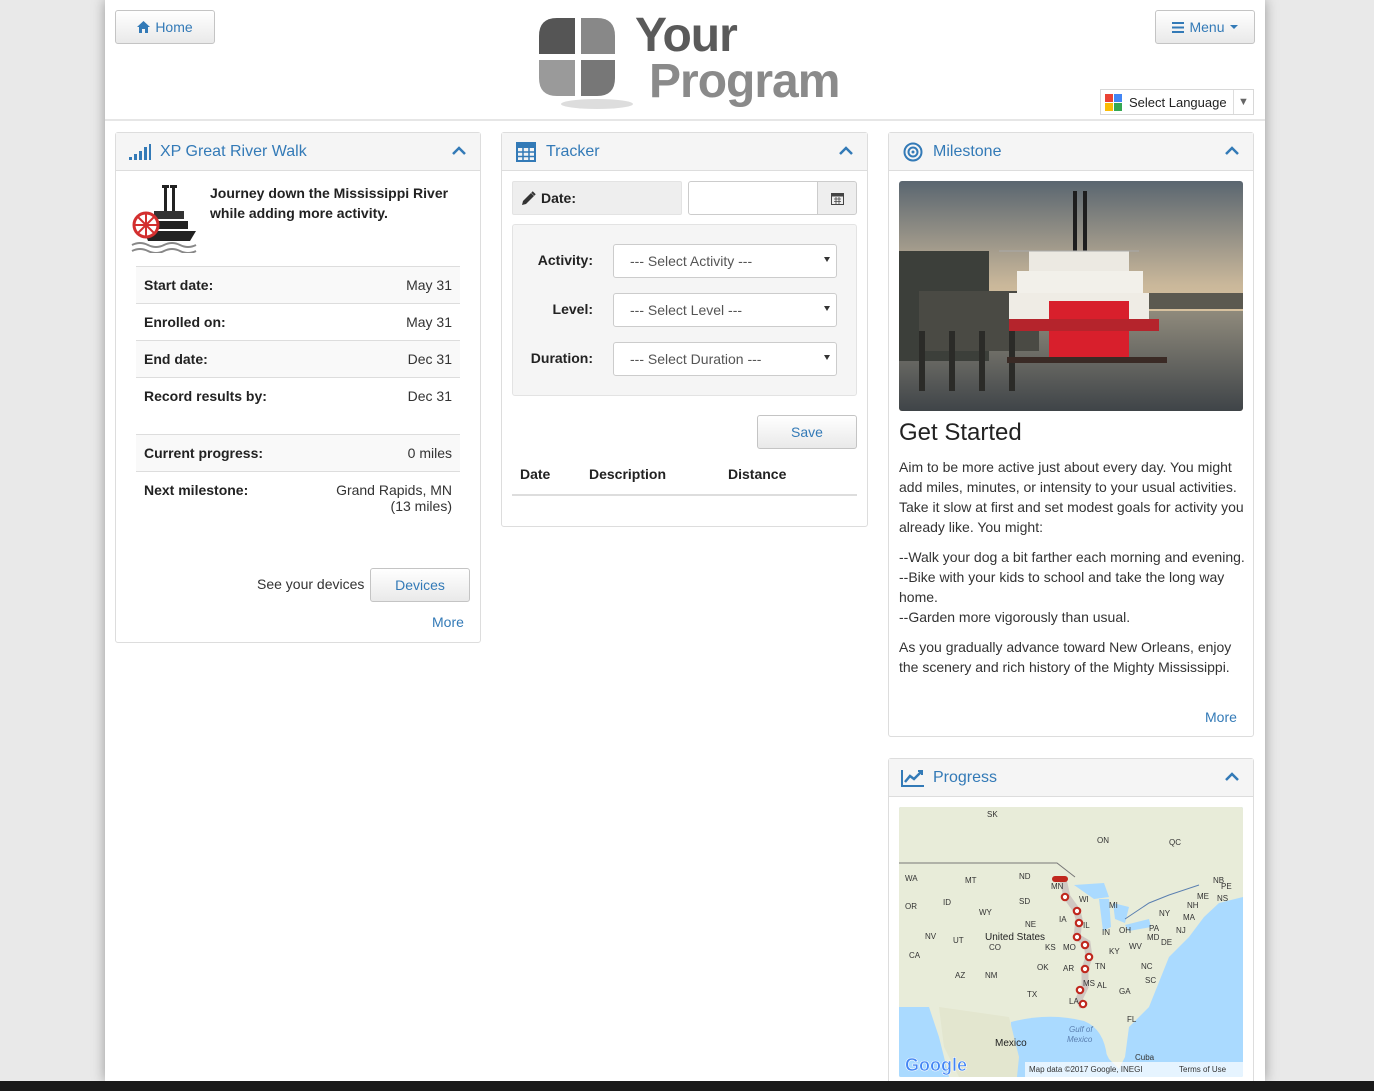  I want to click on menu-button: Menu, so click(1205, 27).